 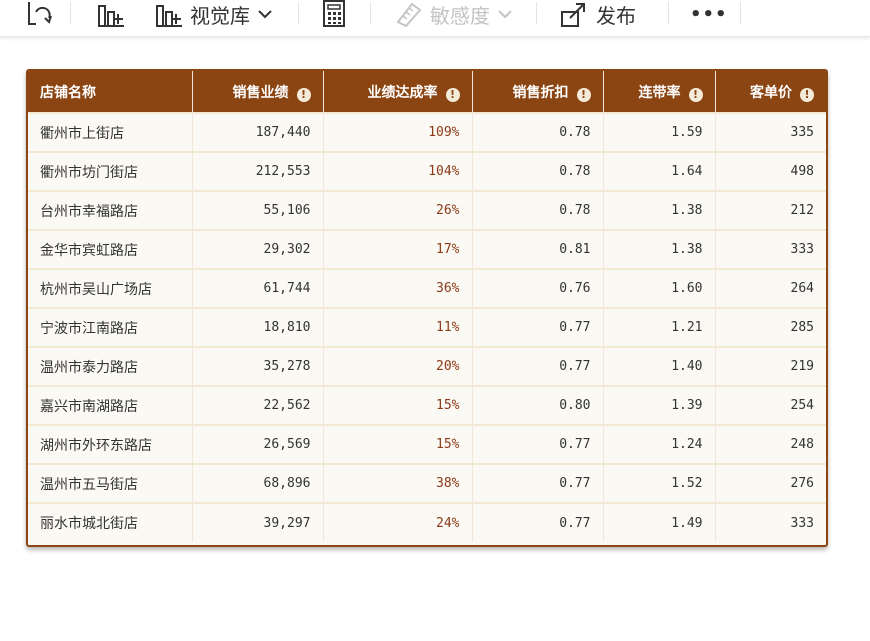 What do you see at coordinates (573, 15) in the screenshot?
I see `publish-icon` at bounding box center [573, 15].